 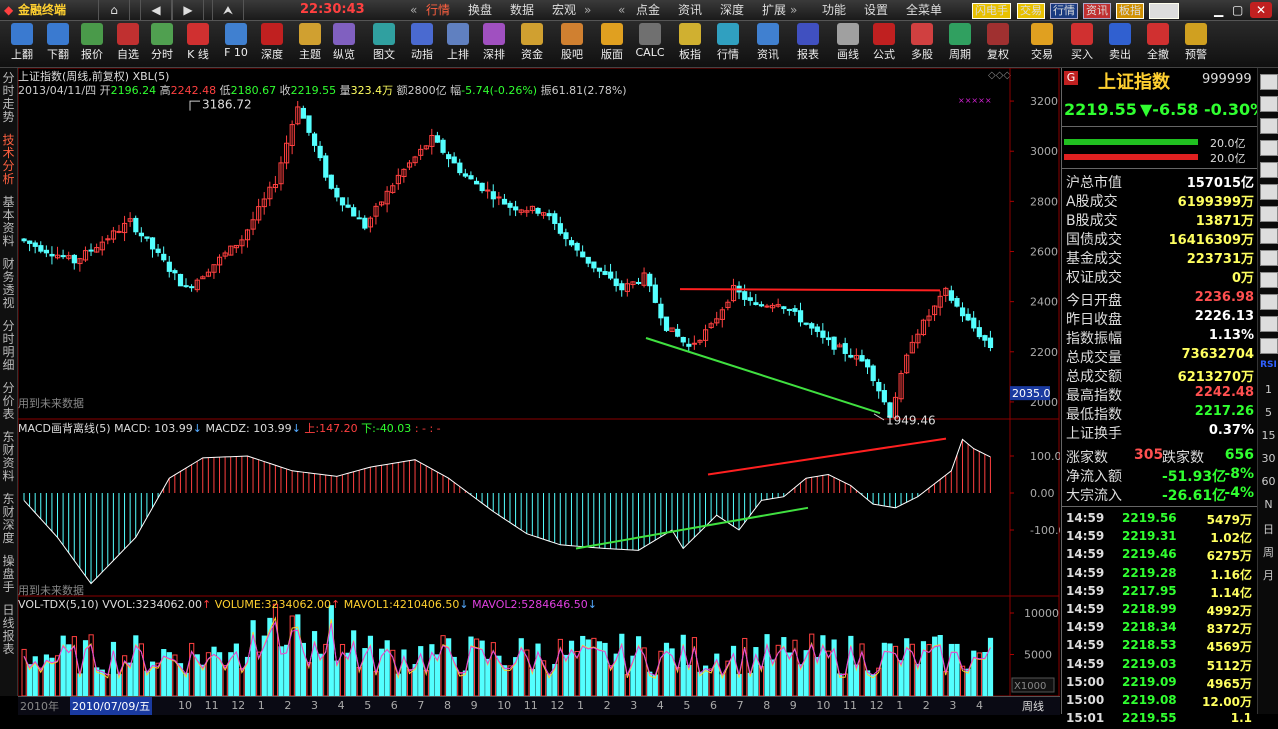 I want to click on toolbar-button-23: 公式, so click(x=884, y=44).